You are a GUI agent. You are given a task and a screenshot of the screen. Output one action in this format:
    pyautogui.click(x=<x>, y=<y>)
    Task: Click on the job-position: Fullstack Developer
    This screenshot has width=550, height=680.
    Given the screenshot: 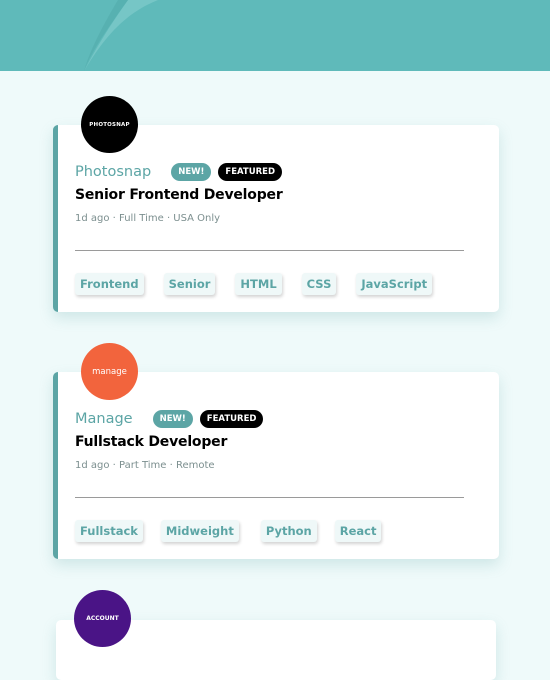 What is the action you would take?
    pyautogui.click(x=151, y=442)
    